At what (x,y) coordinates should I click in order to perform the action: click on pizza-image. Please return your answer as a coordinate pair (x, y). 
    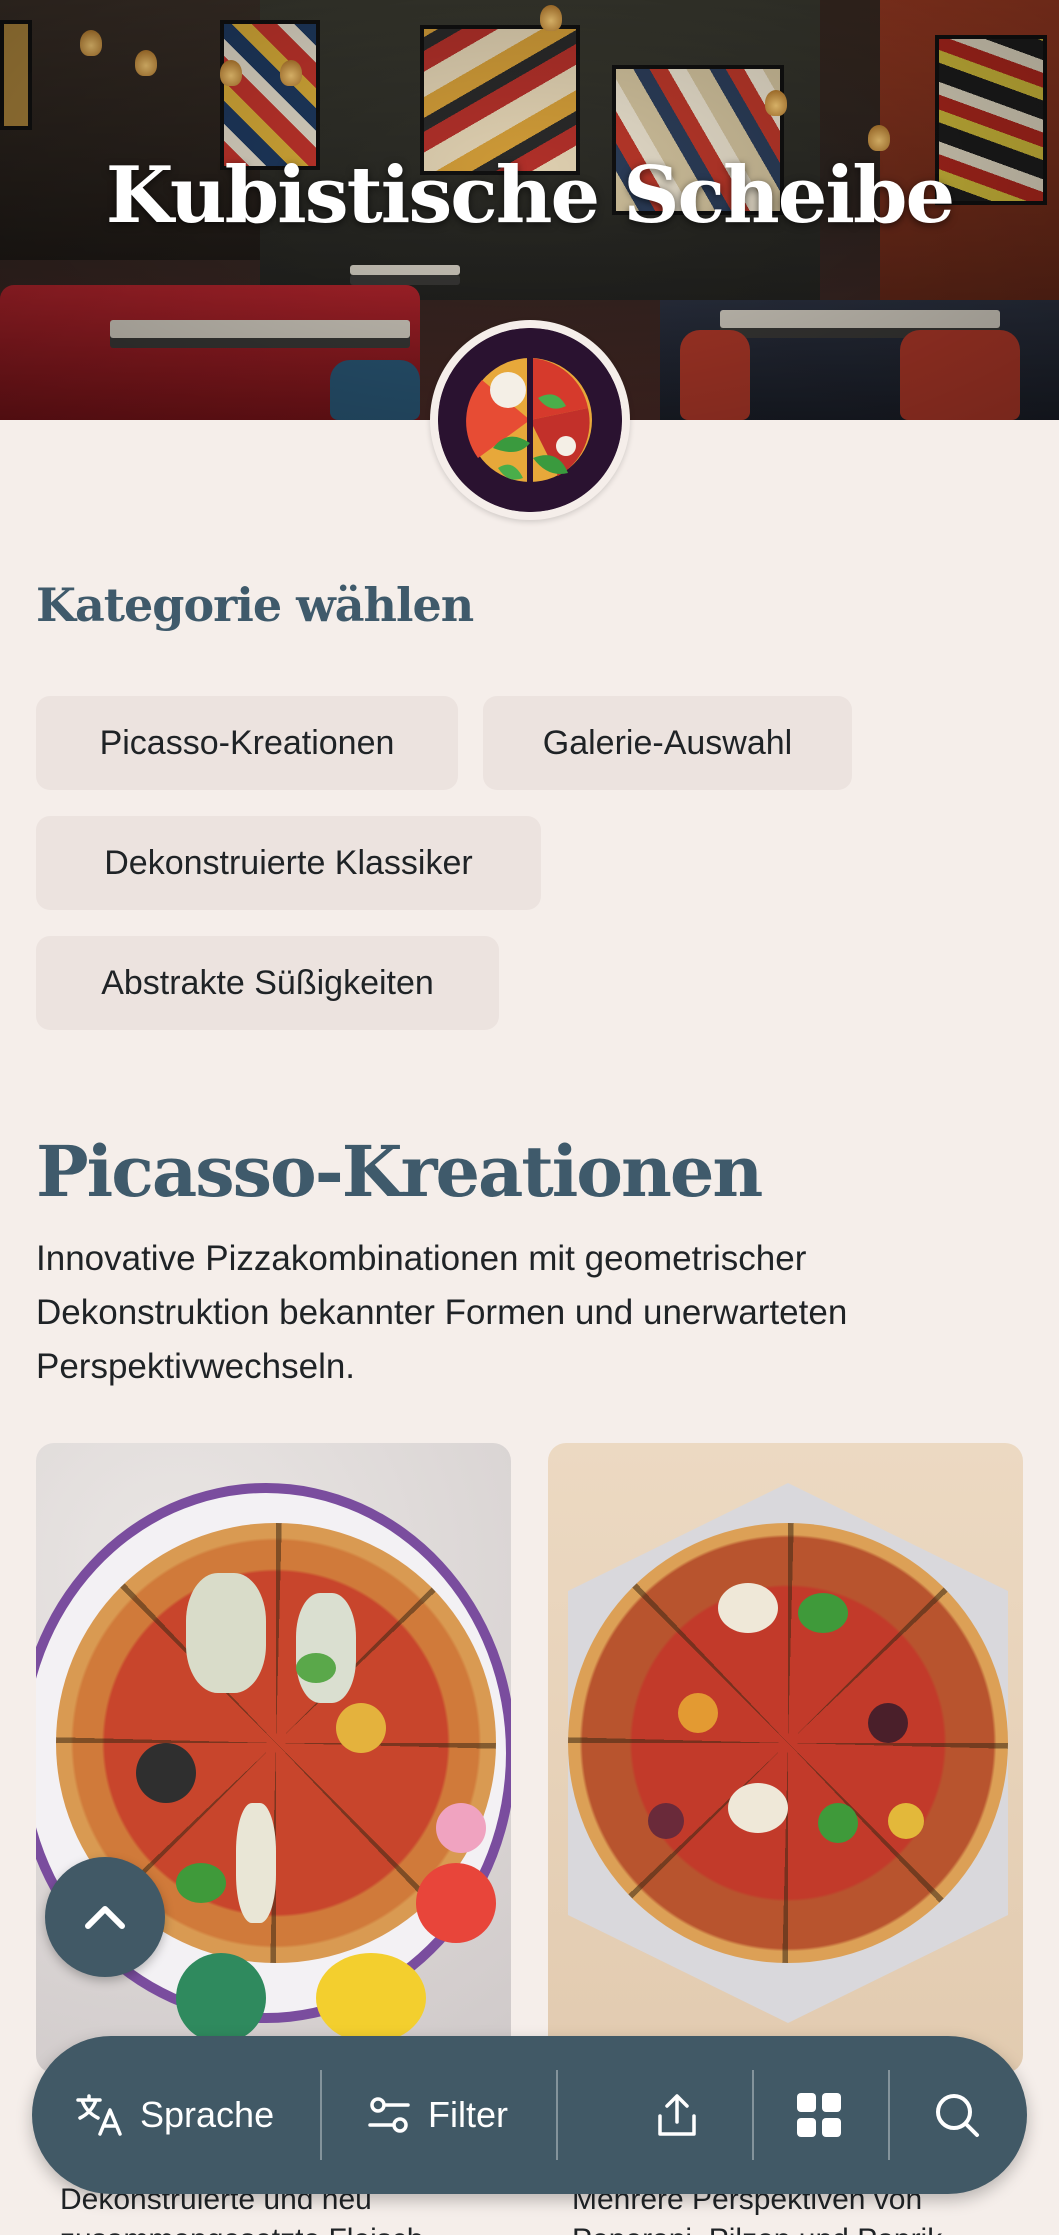
    Looking at the image, I should click on (788, 1743).